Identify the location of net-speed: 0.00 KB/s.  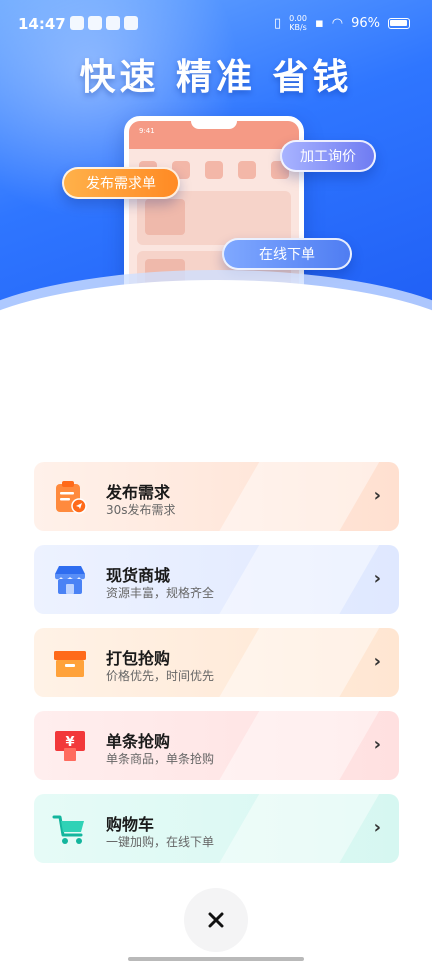
(298, 23).